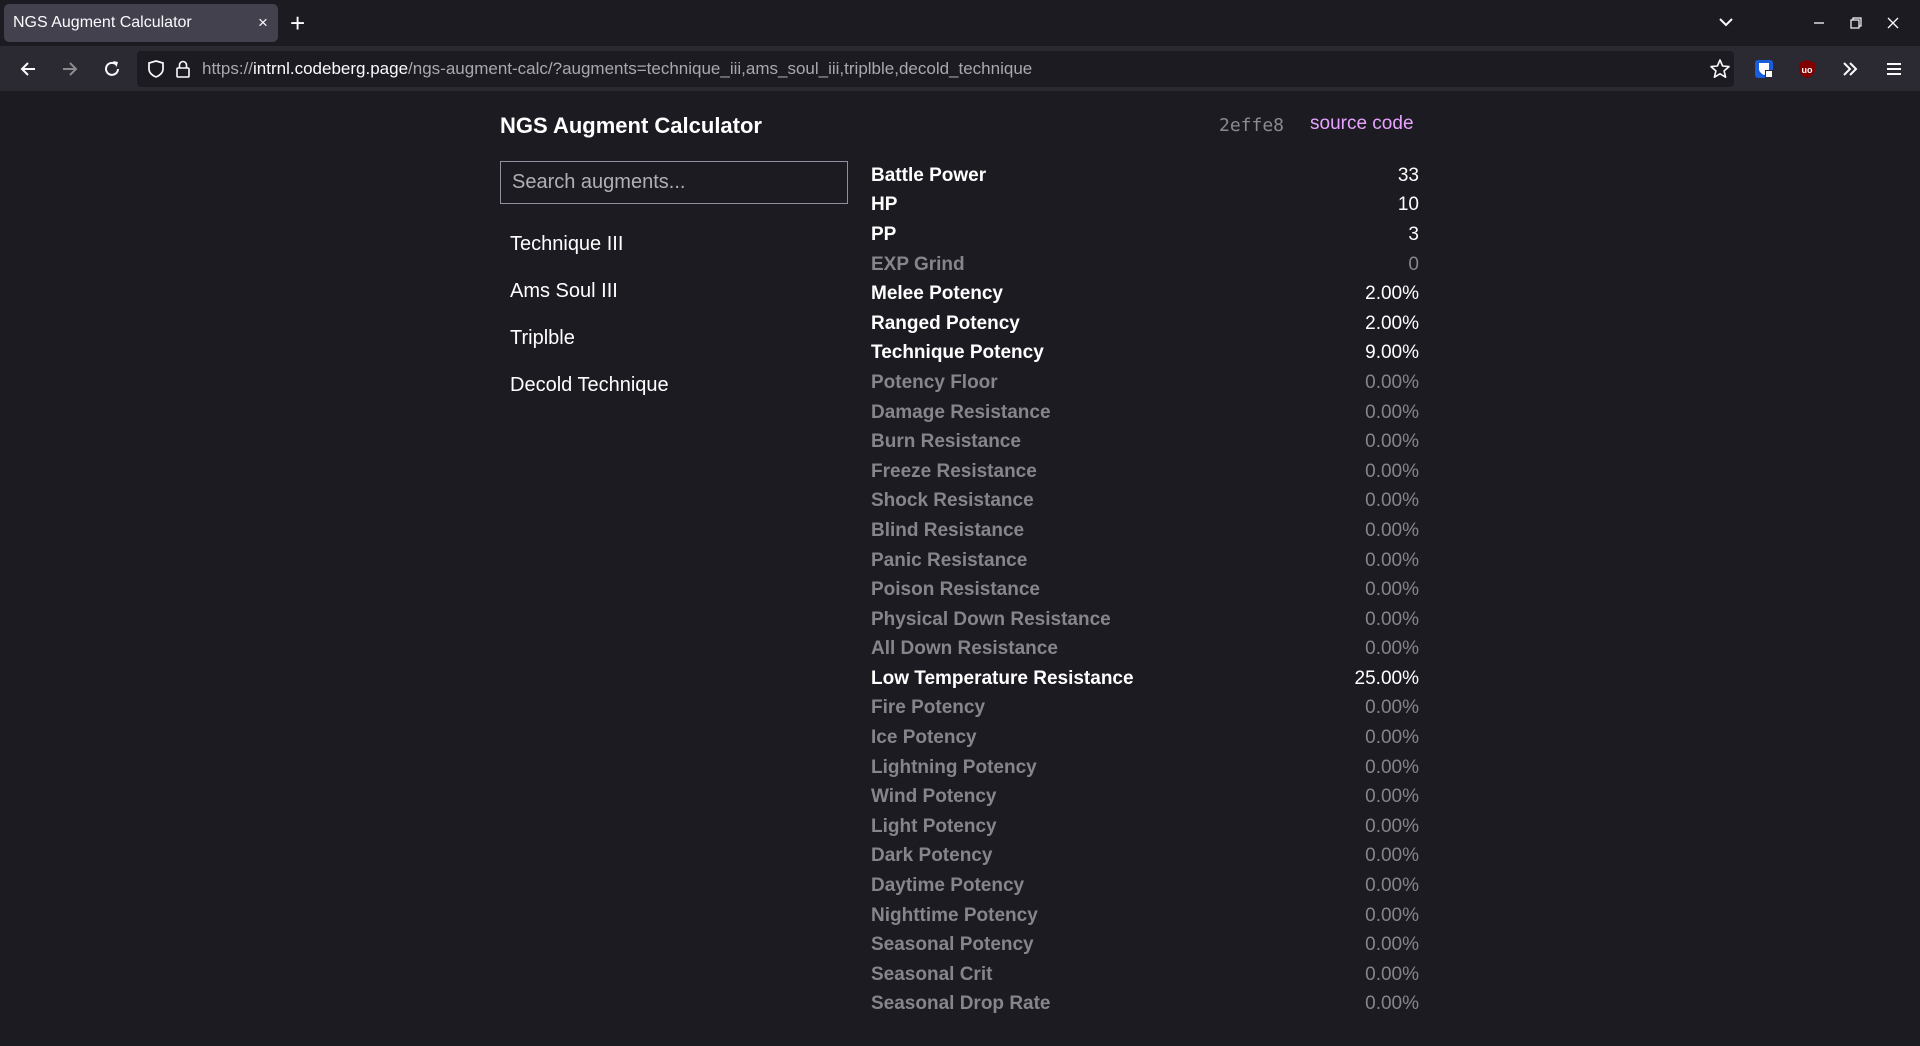  I want to click on stat-row: Ice Potency 0.00%, so click(1145, 738).